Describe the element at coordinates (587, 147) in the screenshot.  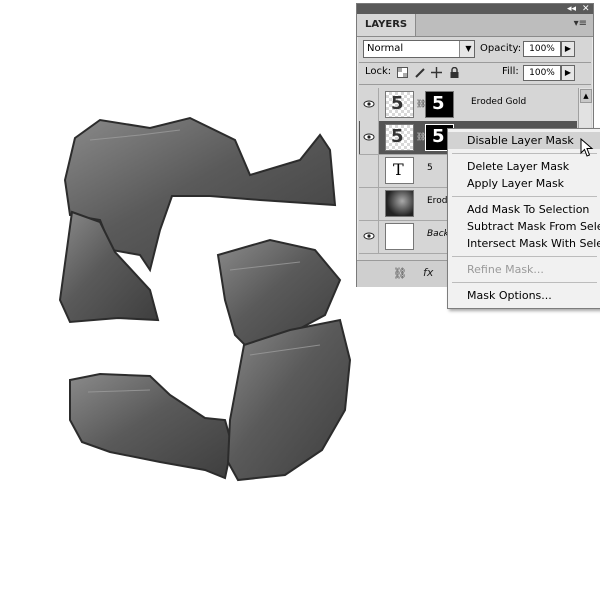
I see `mouse-cursor-icon` at that location.